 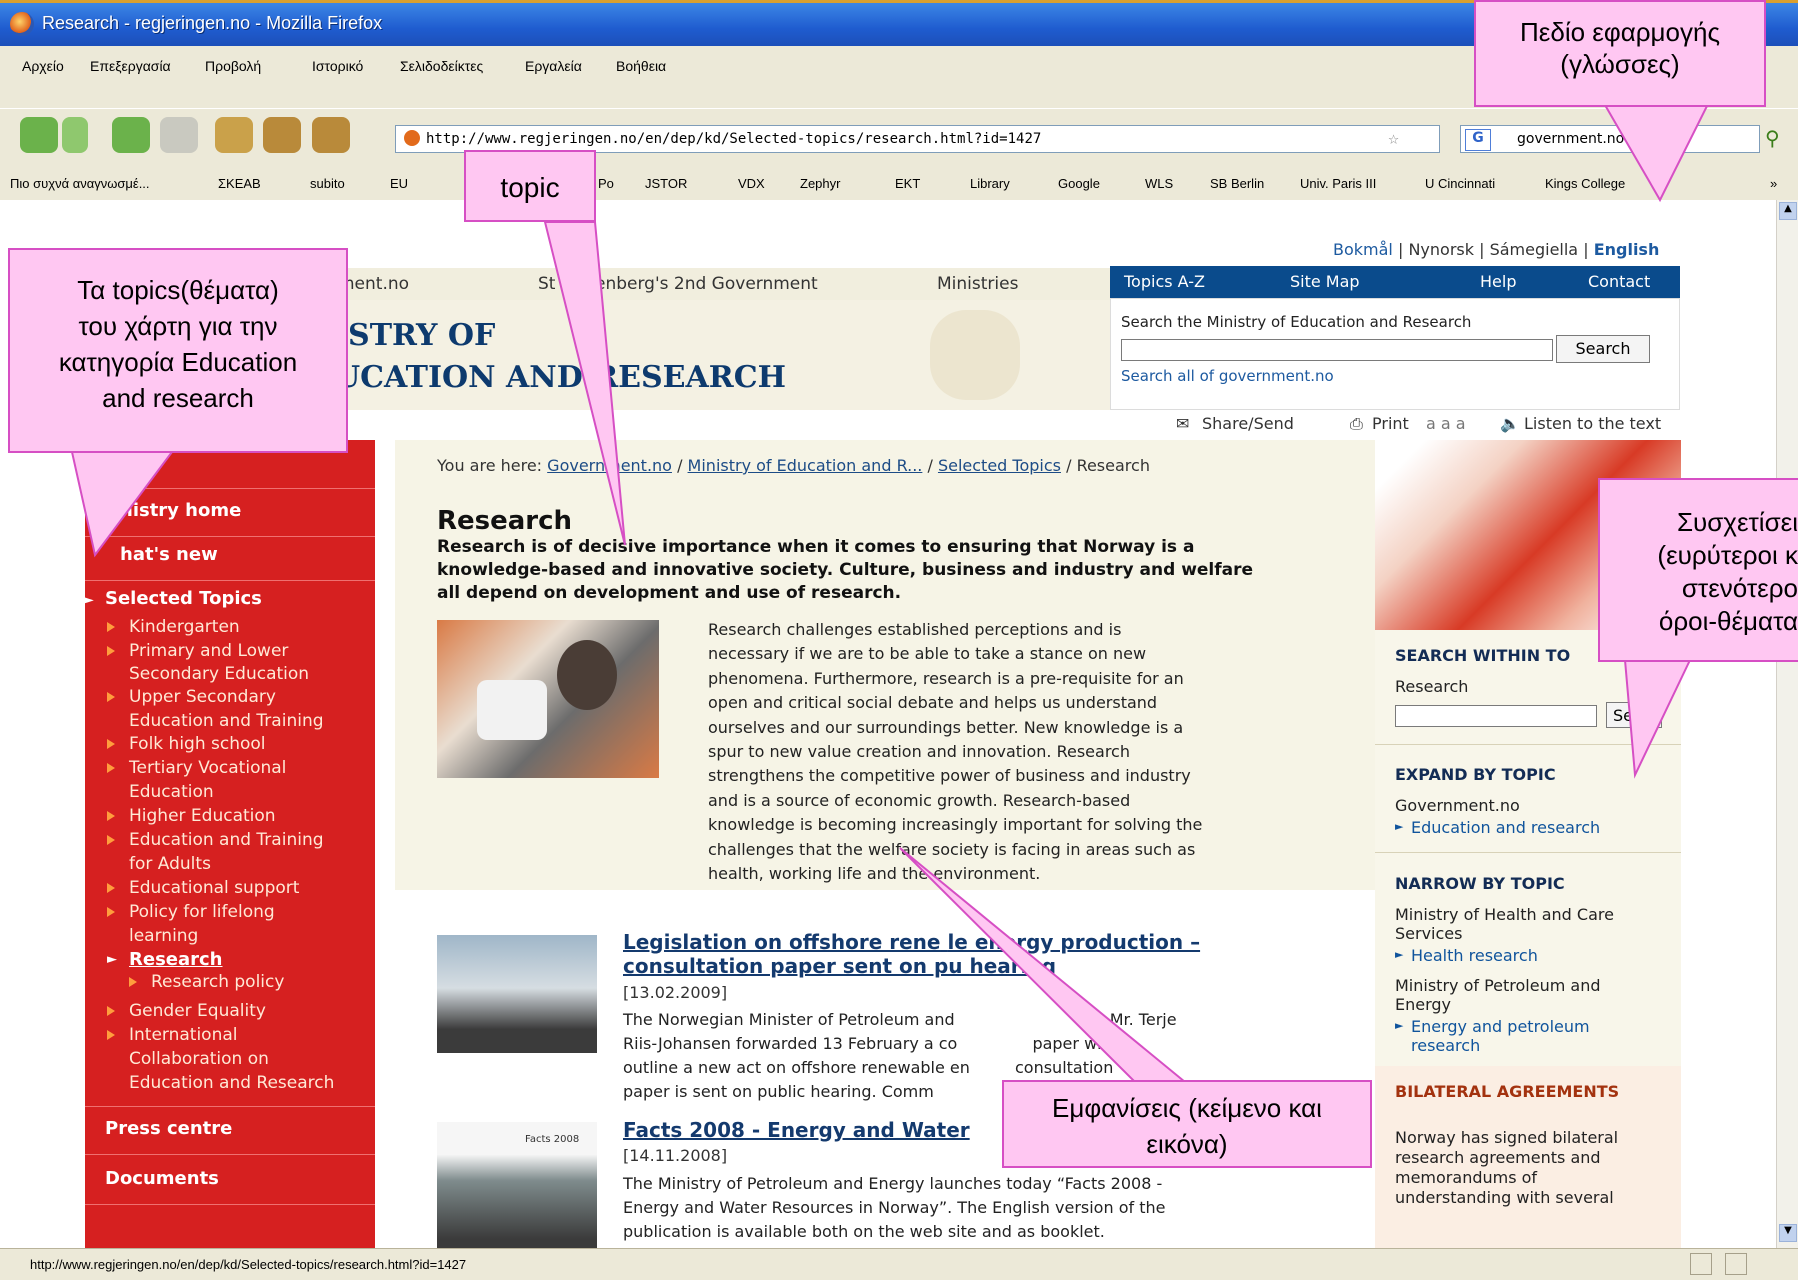 What do you see at coordinates (530, 186) in the screenshot?
I see `callout-topic: topic` at bounding box center [530, 186].